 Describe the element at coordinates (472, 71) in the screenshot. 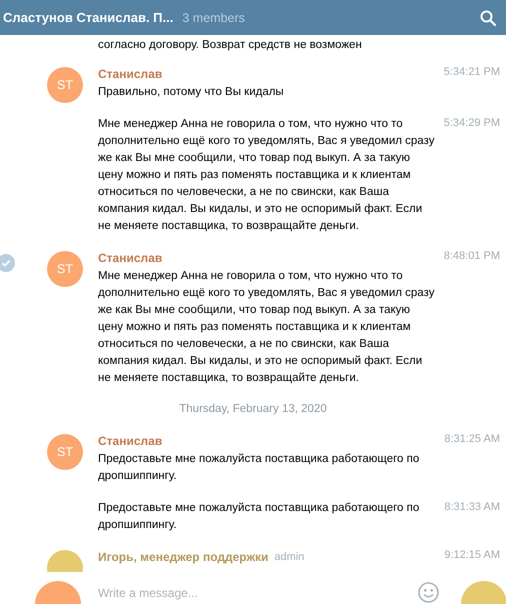

I see `message-time: 5:34:21 PM` at that location.